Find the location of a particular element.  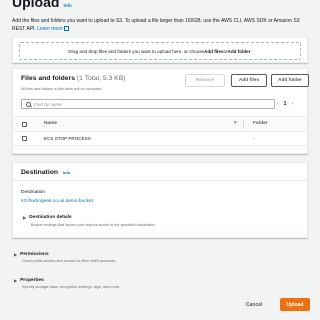

search-icon is located at coordinates (28, 104).